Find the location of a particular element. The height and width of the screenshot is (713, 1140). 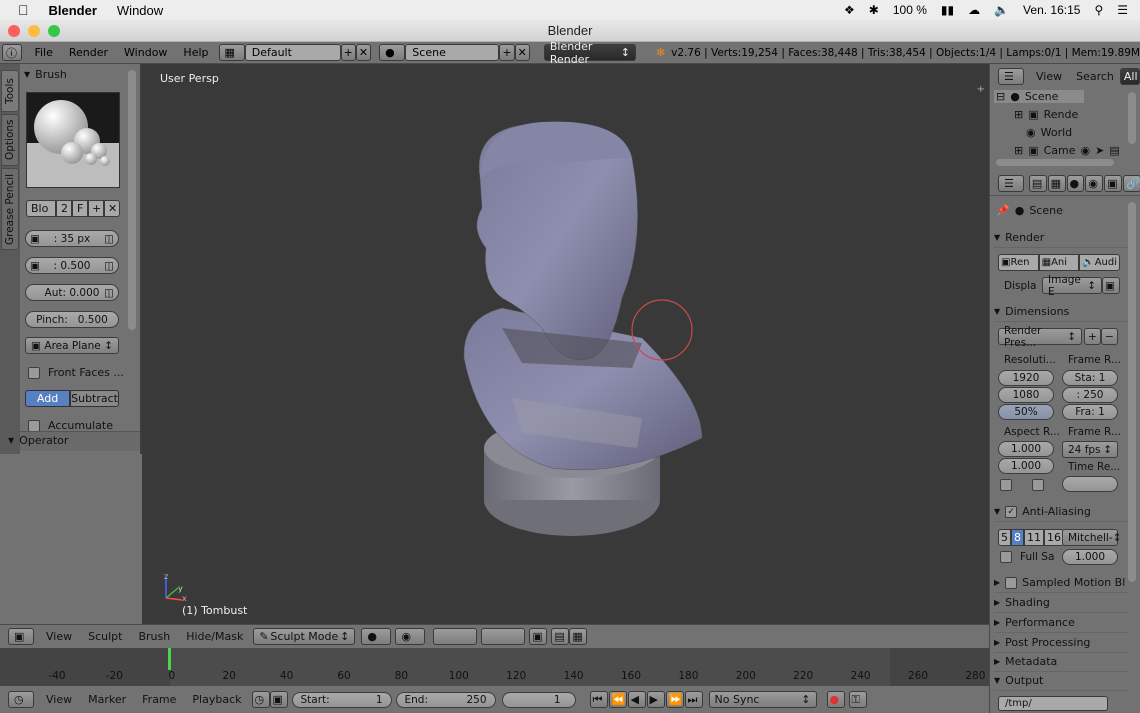

frame-step-field: Fra: 1 is located at coordinates (1090, 412).